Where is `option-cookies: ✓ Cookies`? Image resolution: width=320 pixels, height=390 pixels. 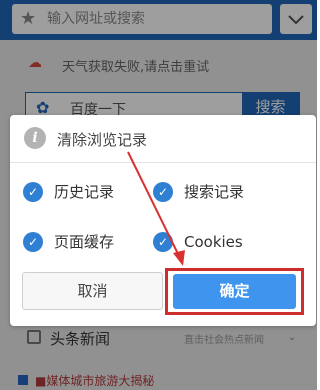 option-cookies: ✓ Cookies is located at coordinates (213, 244).